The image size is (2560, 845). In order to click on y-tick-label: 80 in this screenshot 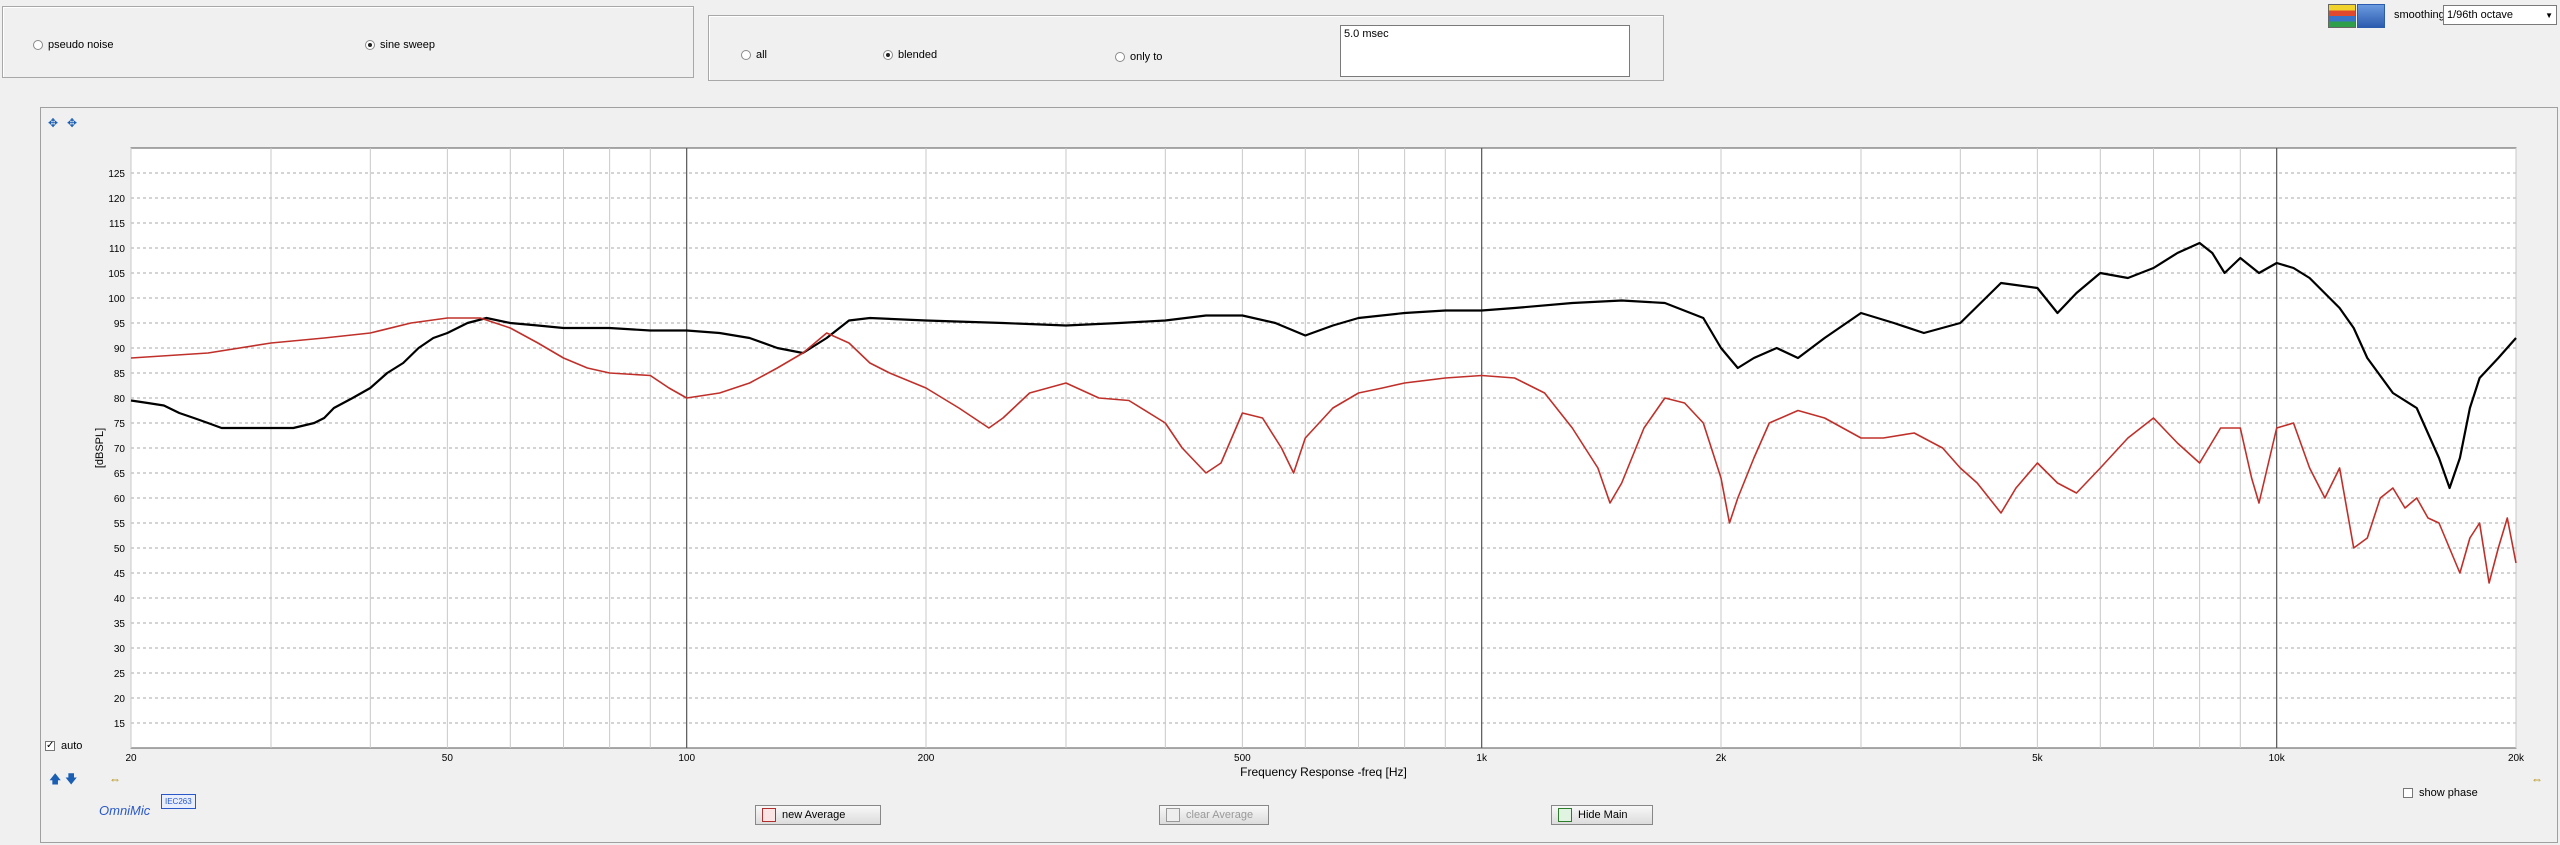, I will do `click(120, 399)`.